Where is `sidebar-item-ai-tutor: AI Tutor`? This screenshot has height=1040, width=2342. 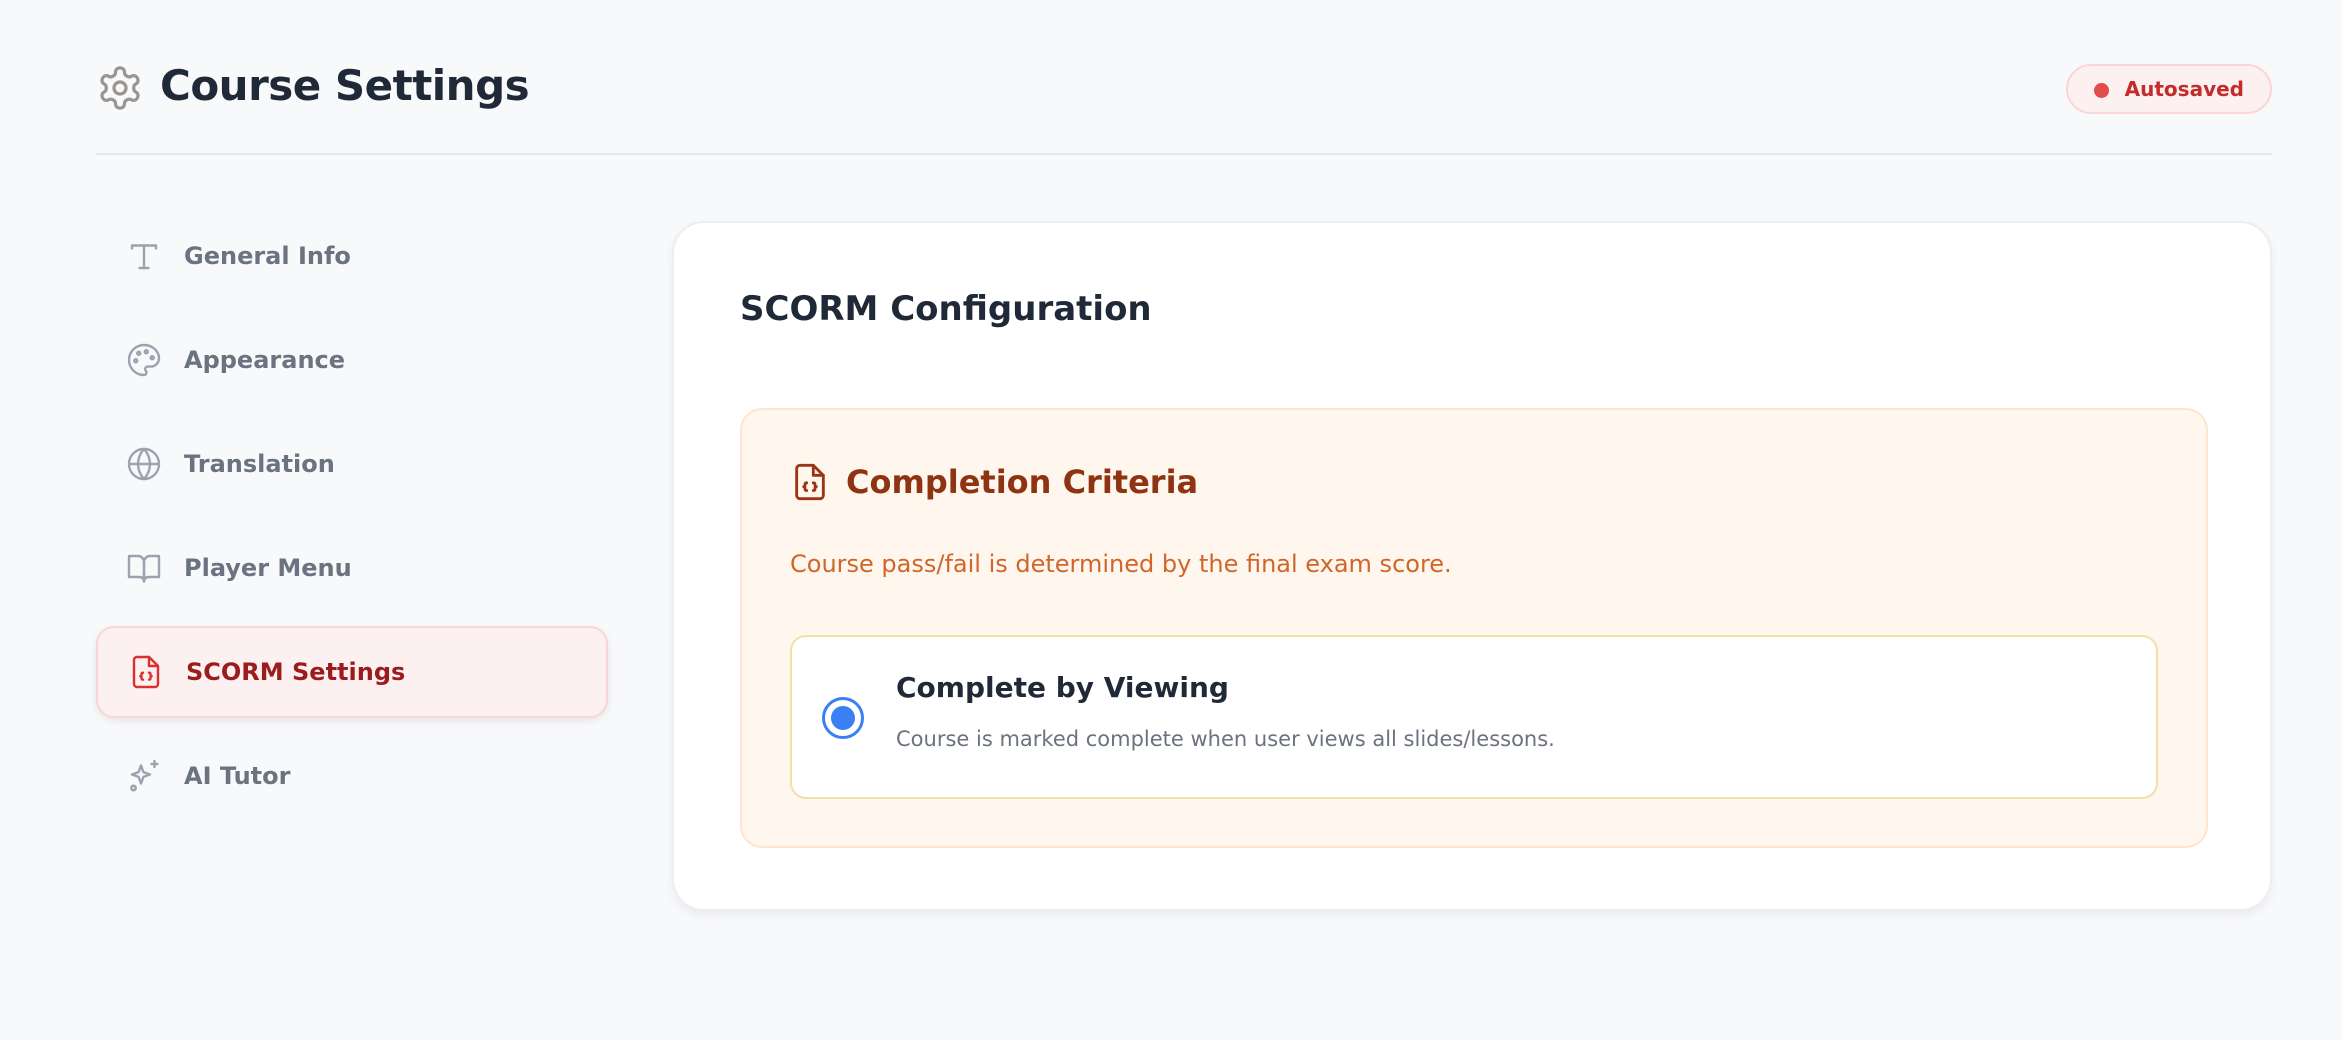
sidebar-item-ai-tutor: AI Tutor is located at coordinates (352, 776).